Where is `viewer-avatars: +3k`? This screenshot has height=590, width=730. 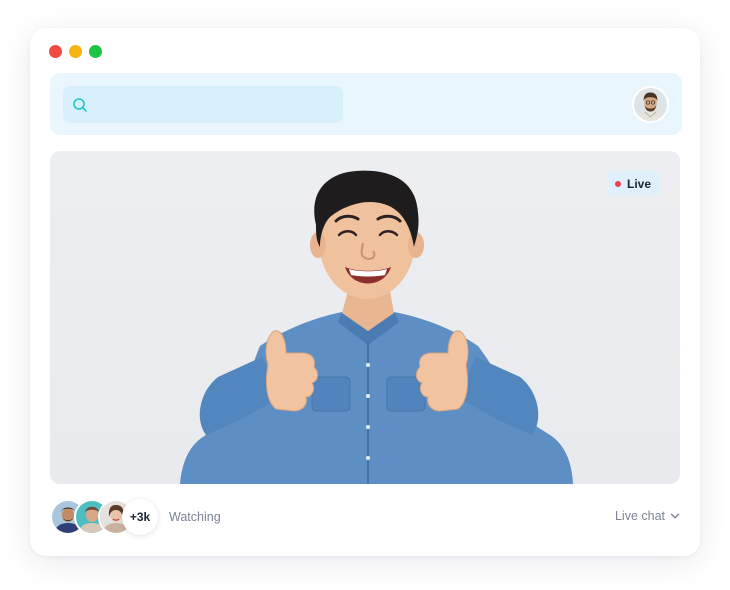 viewer-avatars: +3k is located at coordinates (105, 517).